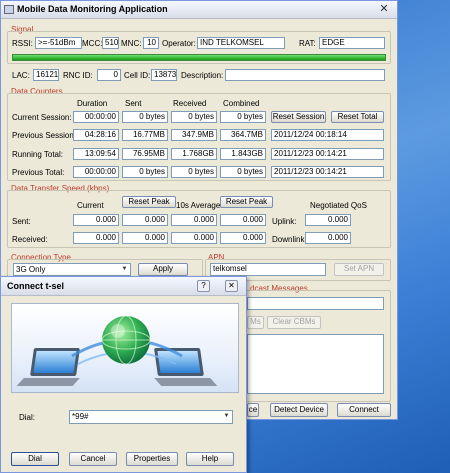  I want to click on dial-combobox: *99# ▼, so click(151, 417).